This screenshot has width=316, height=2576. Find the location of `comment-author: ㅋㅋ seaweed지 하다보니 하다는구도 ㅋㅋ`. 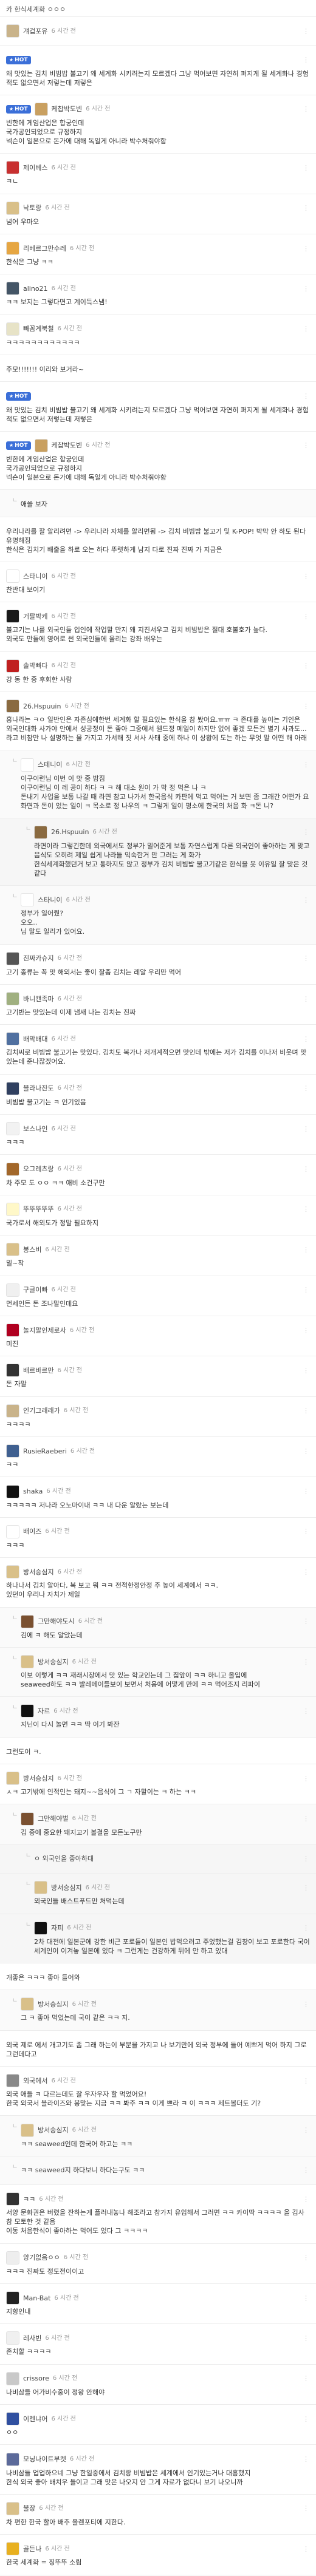

comment-author: ㅋㅋ seaweed지 하다보니 하다는구도 ㅋㅋ is located at coordinates (83, 2170).